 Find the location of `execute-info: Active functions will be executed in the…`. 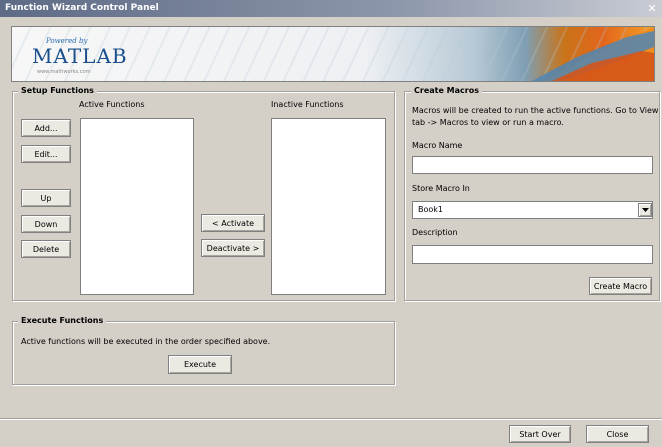

execute-info: Active functions will be executed in the… is located at coordinates (146, 341).